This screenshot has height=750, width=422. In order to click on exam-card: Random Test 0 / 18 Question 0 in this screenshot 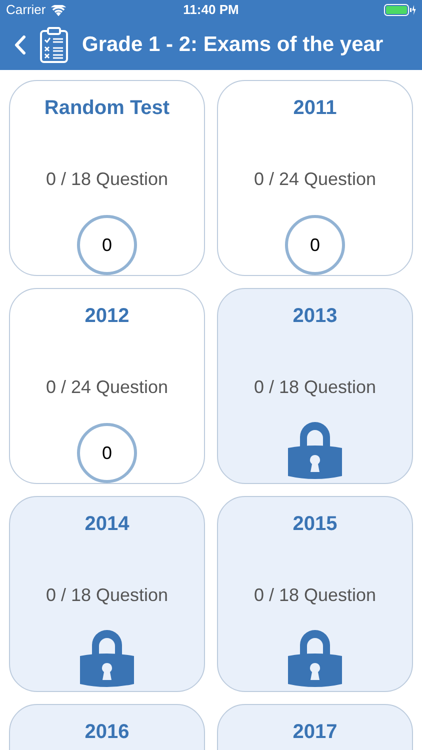, I will do `click(107, 178)`.